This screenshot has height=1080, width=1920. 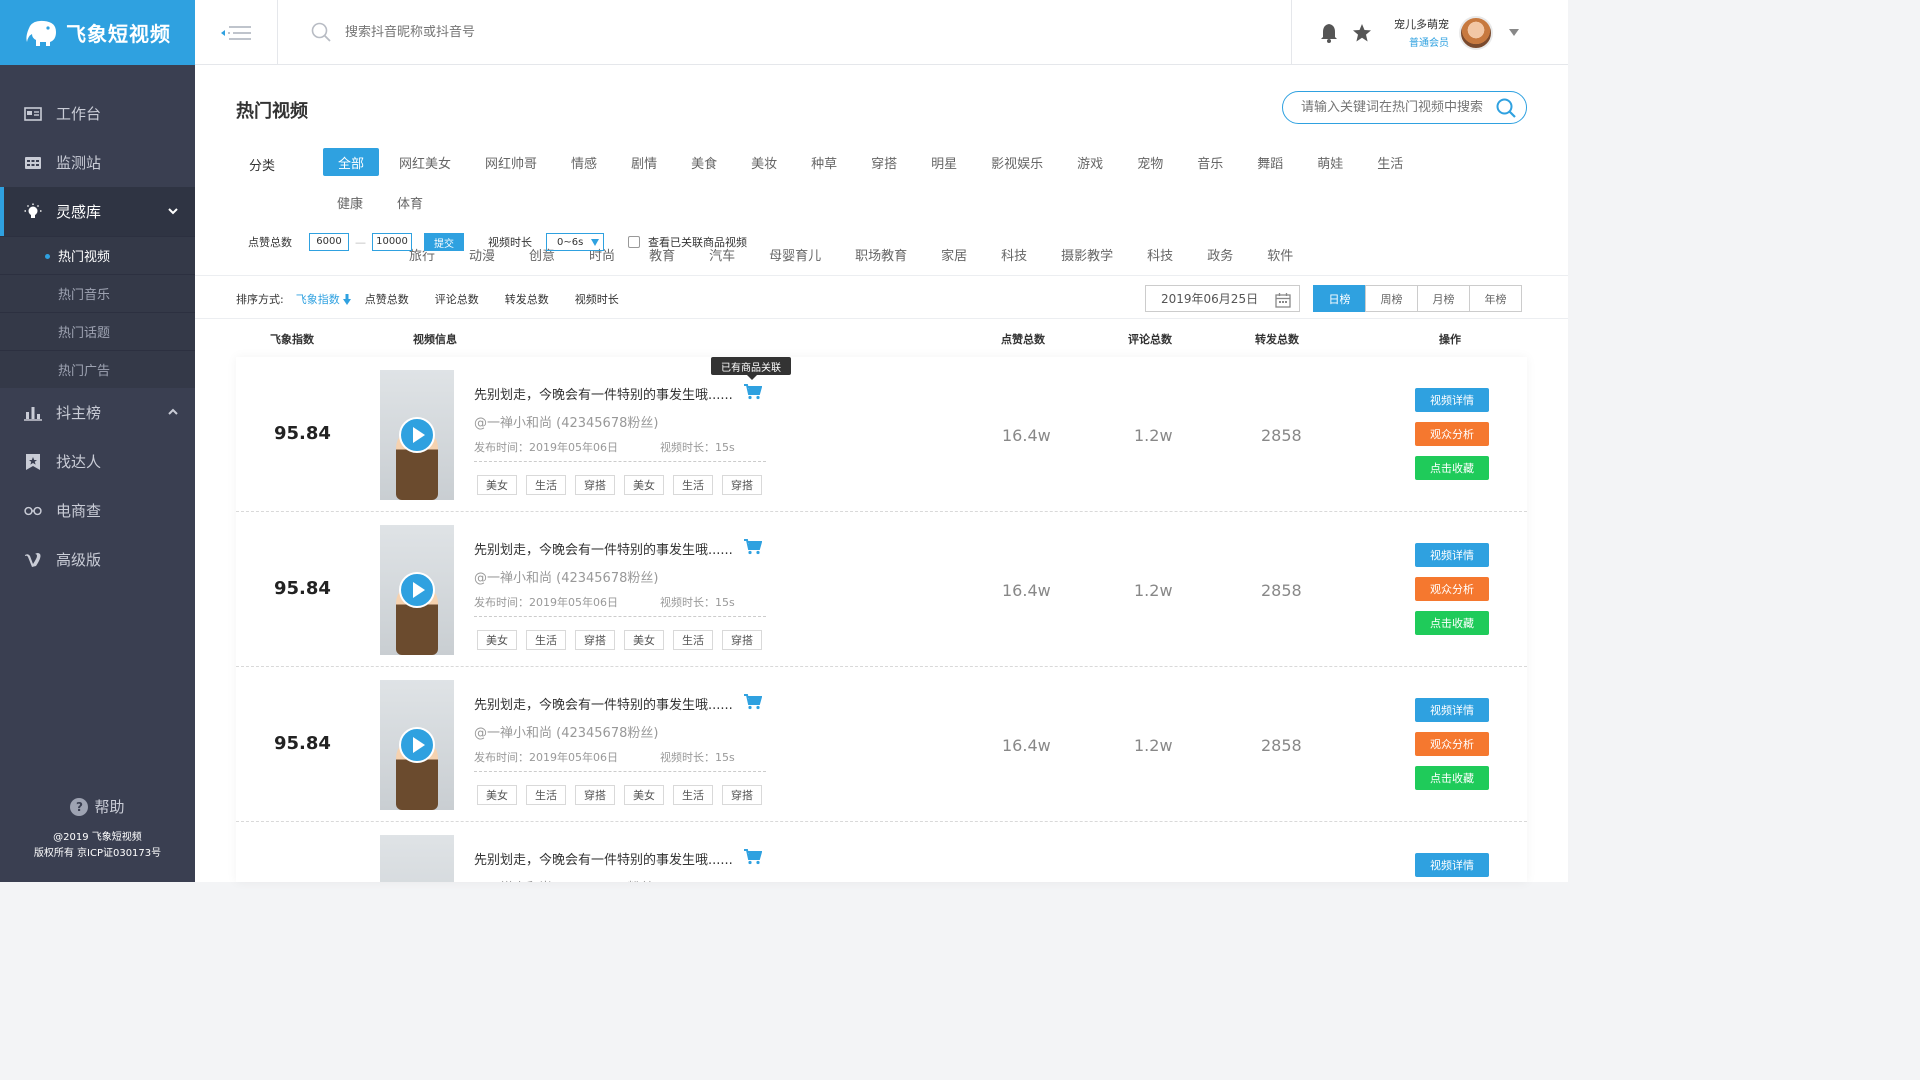 What do you see at coordinates (764, 162) in the screenshot?
I see `category-tag: 美妆` at bounding box center [764, 162].